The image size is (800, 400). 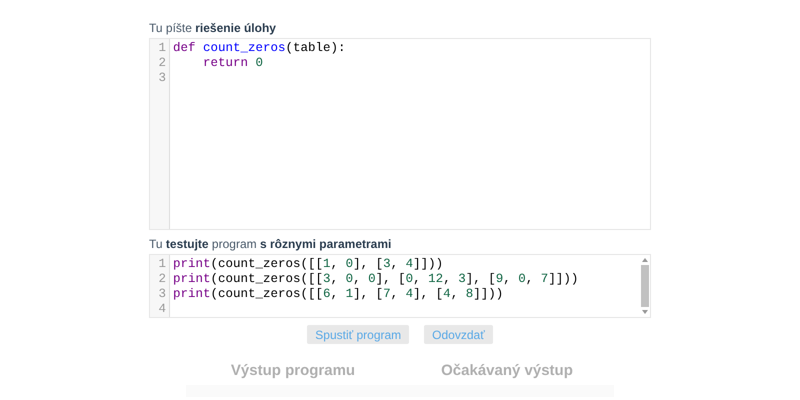 I want to click on code-editor: 1 2 3 4 print(count_zeros([[1, 0], [3, 4]])) print(count_zeros([[3, 0, 0], [0, 12, 3], [9, 0, 7]])) print(count_zeros([[6, 1], [7, 4], [4, 8]])), so click(x=400, y=286).